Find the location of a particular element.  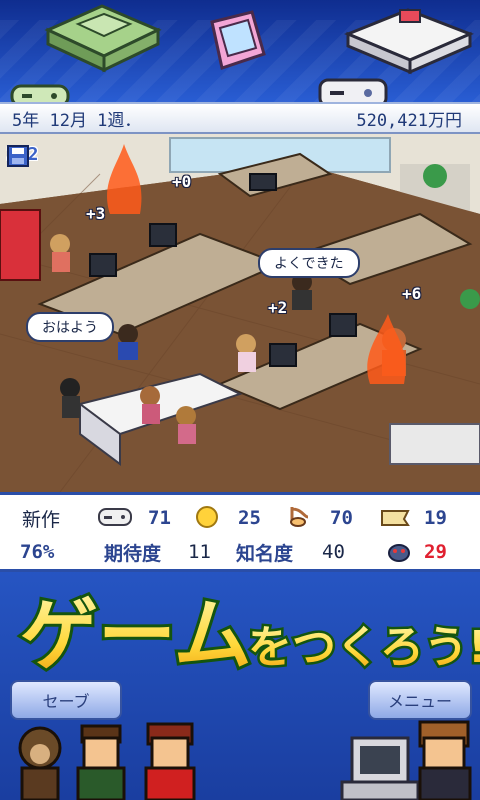

expectation-value: 11 is located at coordinates (199, 552).